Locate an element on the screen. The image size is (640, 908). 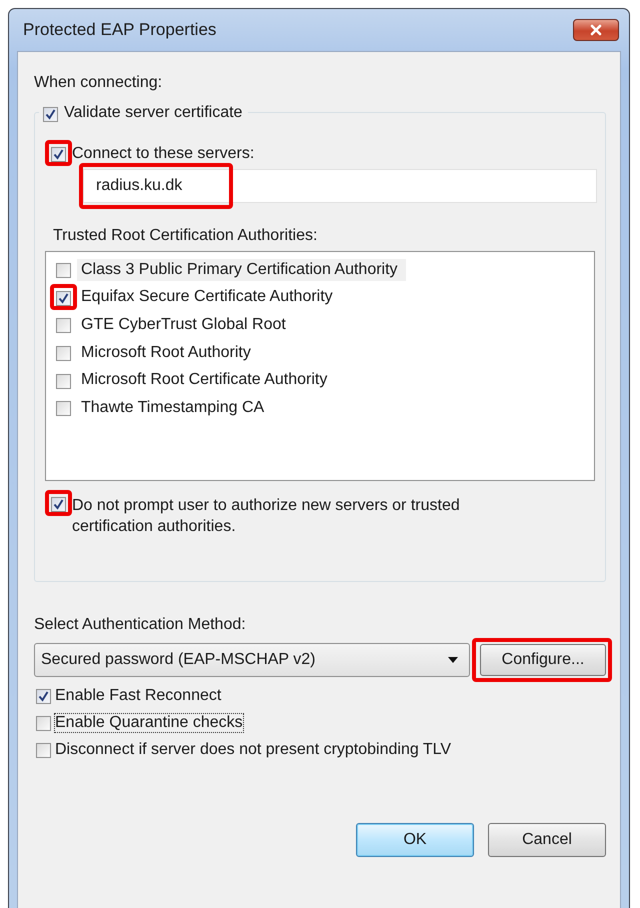
dropdown-arrow-icon is located at coordinates (453, 660).